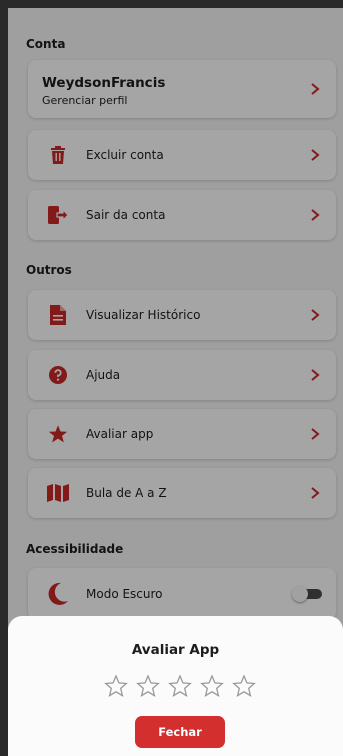 The width and height of the screenshot is (343, 756). I want to click on star-rating, so click(180, 686).